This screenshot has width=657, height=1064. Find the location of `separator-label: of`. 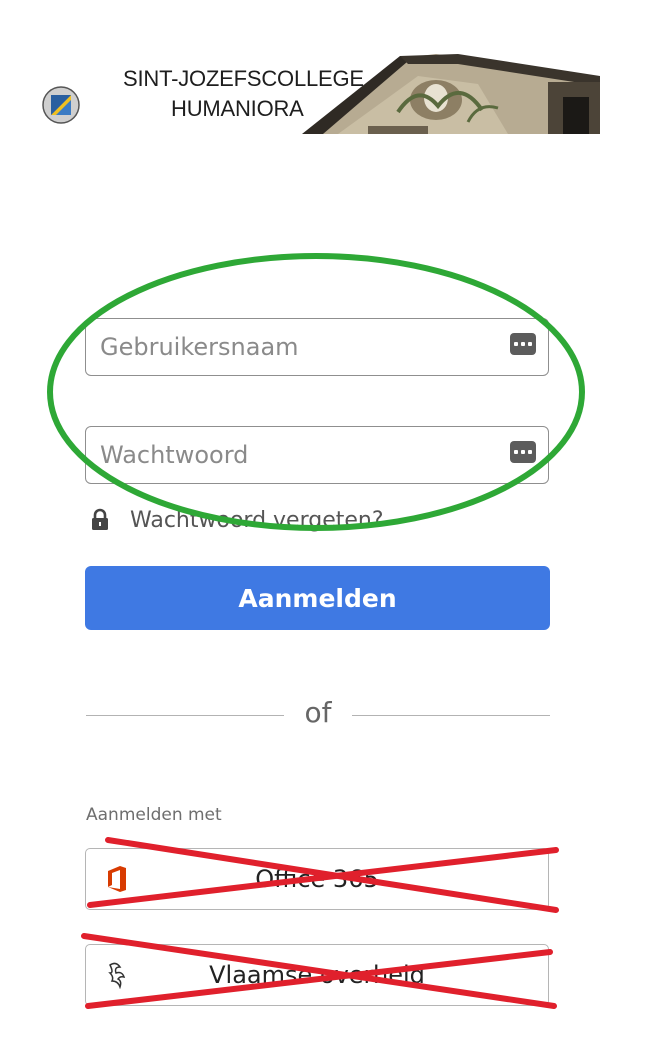

separator-label: of is located at coordinates (318, 712).